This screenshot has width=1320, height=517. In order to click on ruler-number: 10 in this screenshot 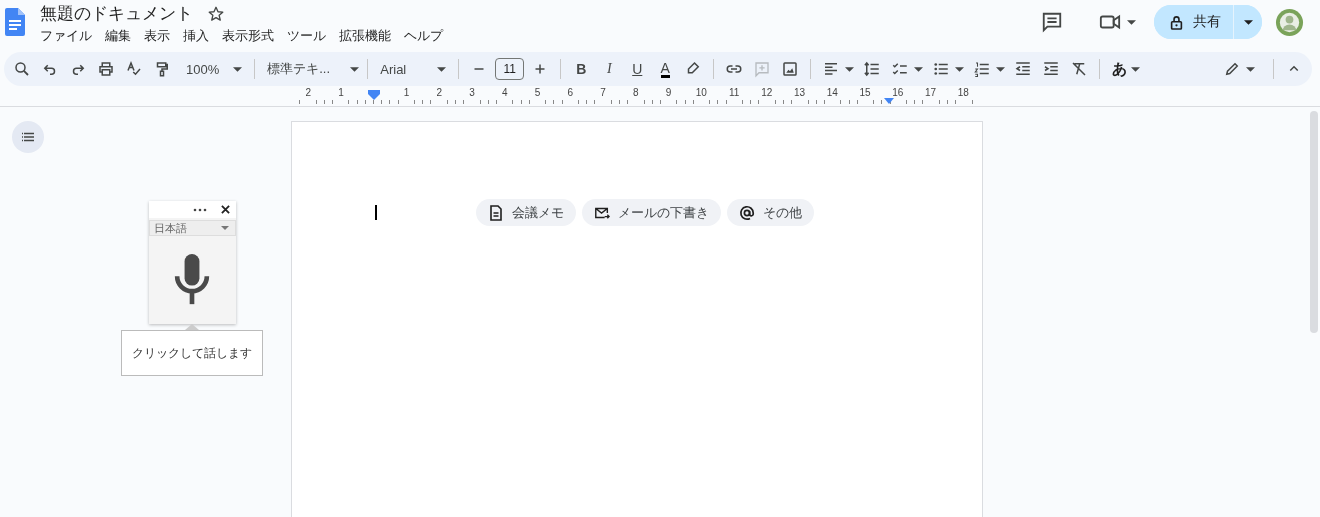, I will do `click(701, 95)`.